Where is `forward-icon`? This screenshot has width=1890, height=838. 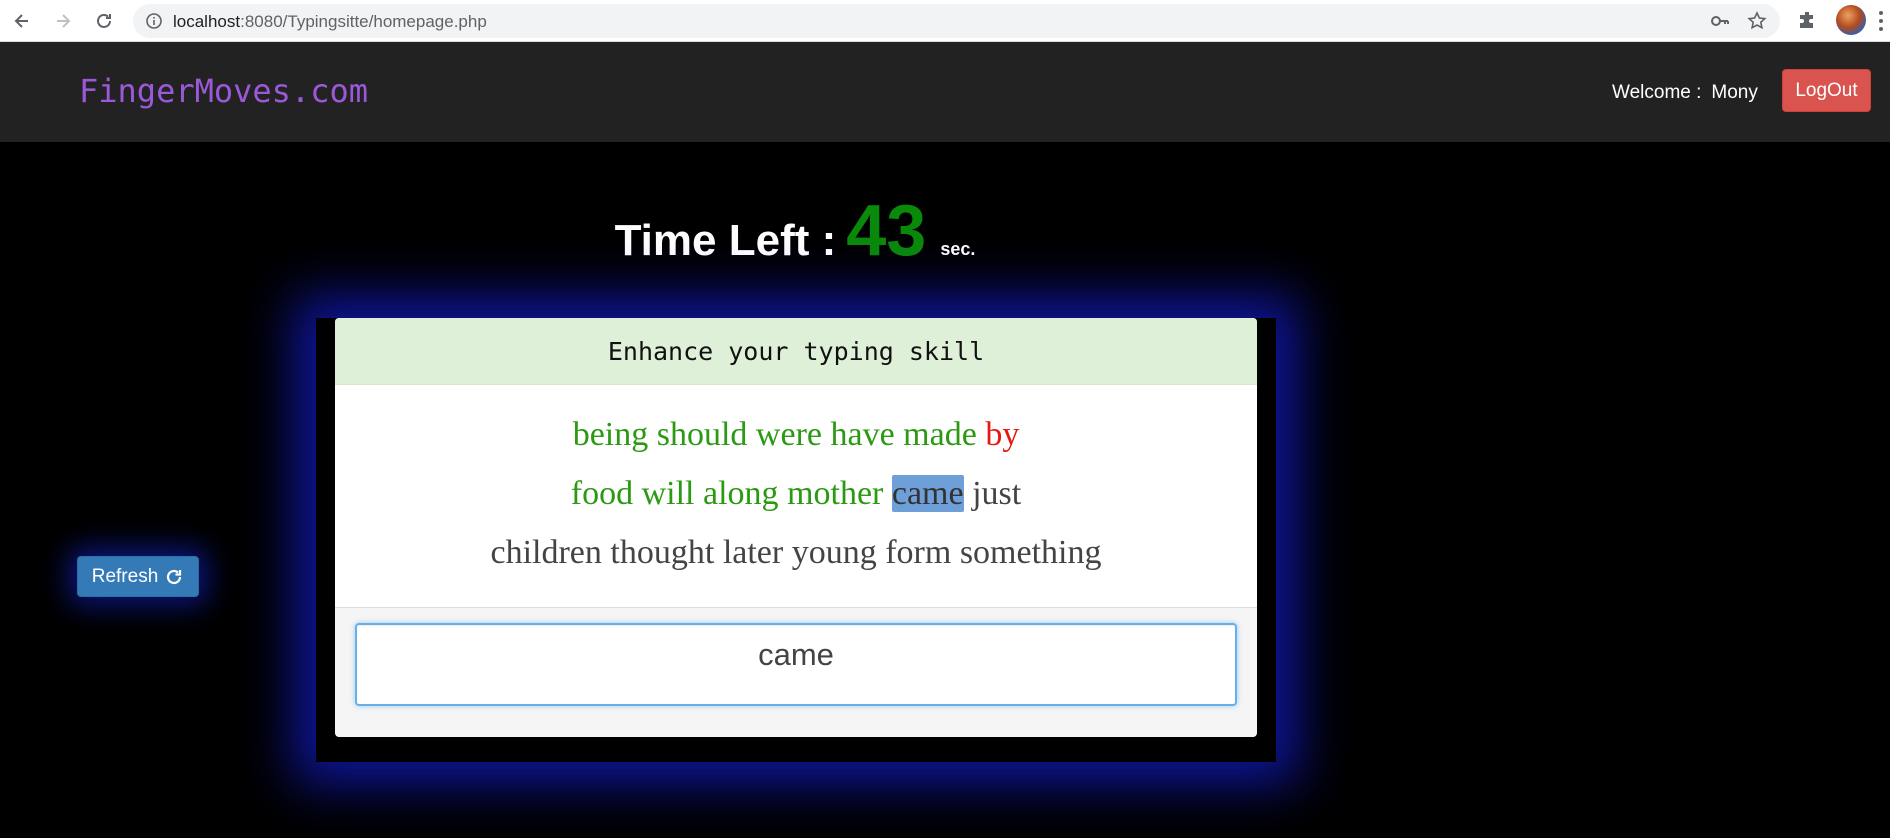 forward-icon is located at coordinates (63, 21).